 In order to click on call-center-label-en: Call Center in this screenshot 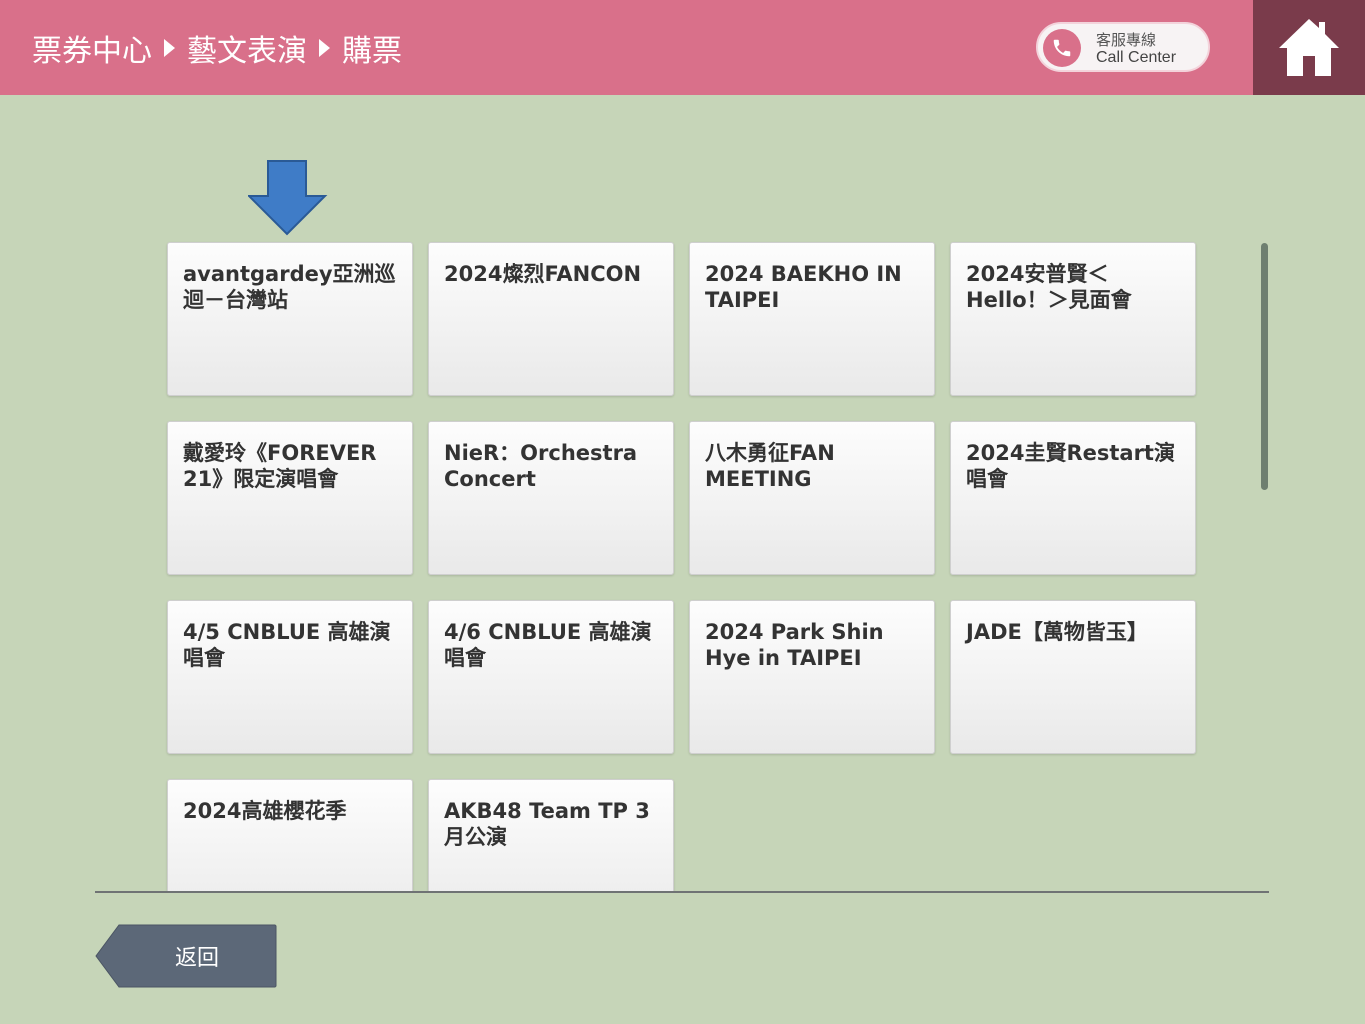, I will do `click(1136, 57)`.